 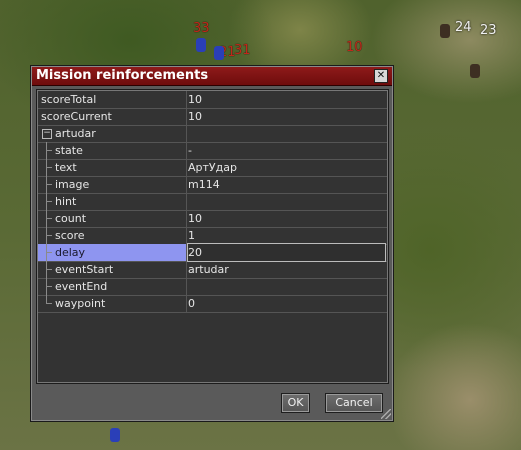 What do you see at coordinates (386, 414) in the screenshot?
I see `resize-grip-icon` at bounding box center [386, 414].